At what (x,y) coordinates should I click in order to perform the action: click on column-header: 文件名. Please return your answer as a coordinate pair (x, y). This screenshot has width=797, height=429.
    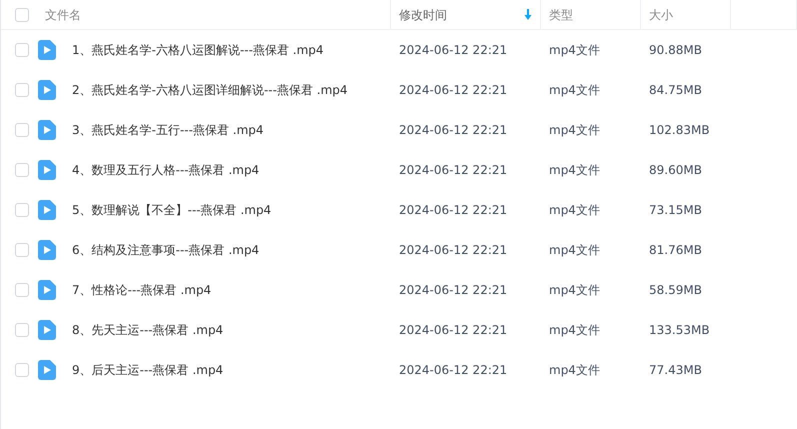
    Looking at the image, I should click on (63, 15).